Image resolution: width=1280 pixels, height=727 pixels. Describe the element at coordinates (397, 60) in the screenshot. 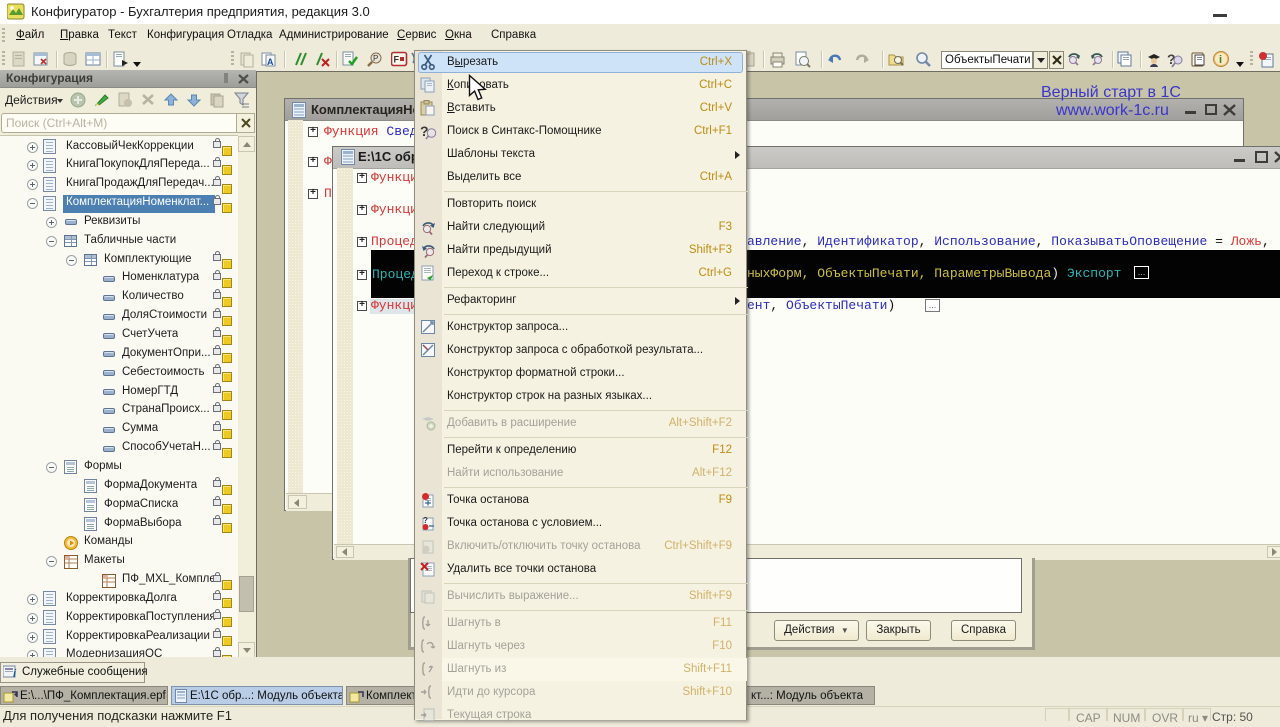

I see `svg-text: F` at that location.